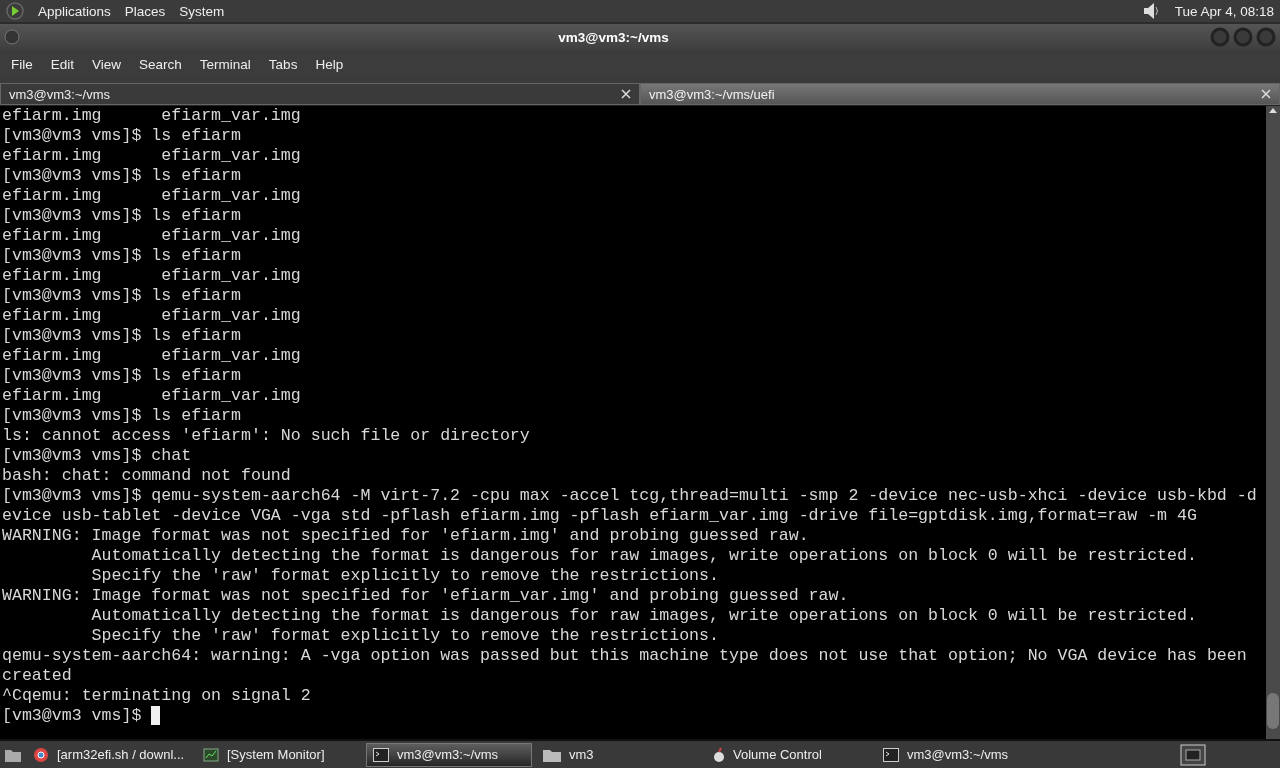 The image size is (1280, 768). Describe the element at coordinates (145, 11) in the screenshot. I see `panel-menu: Places` at that location.